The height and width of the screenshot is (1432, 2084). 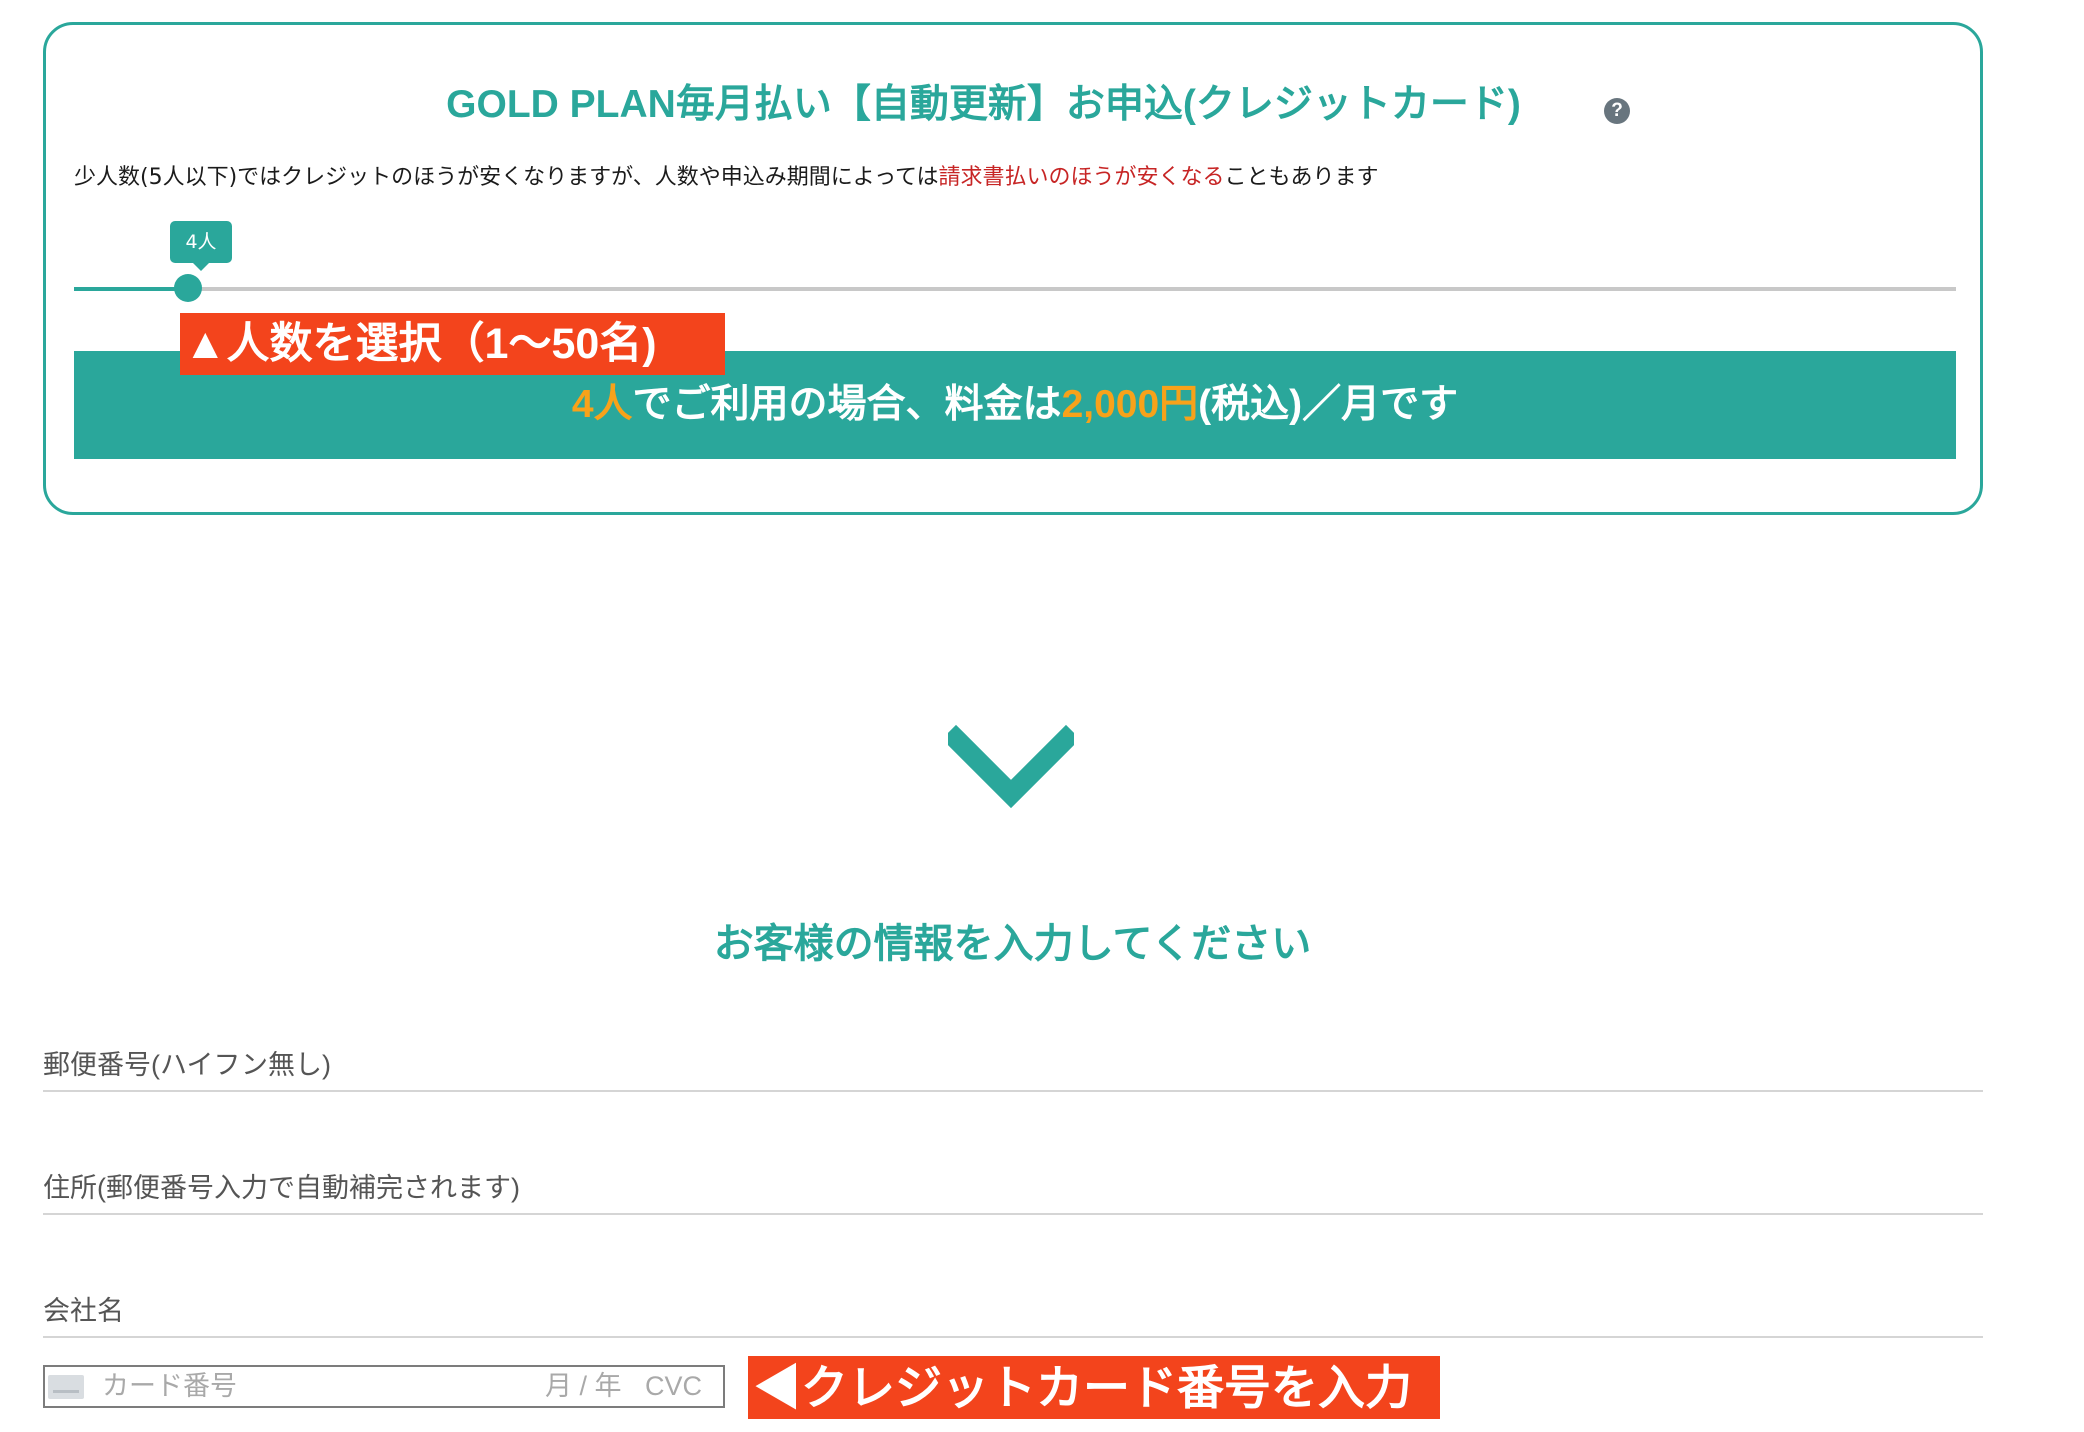 I want to click on address-field, so click(x=1013, y=1189).